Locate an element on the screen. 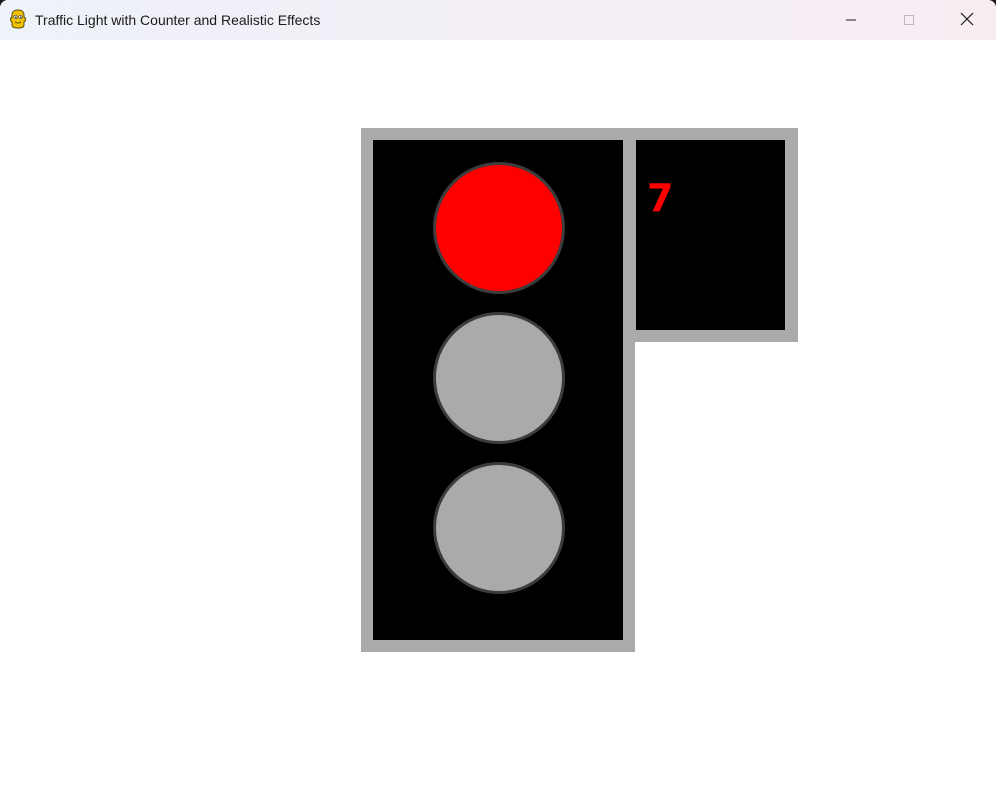 This screenshot has height=790, width=996. close-button is located at coordinates (967, 20).